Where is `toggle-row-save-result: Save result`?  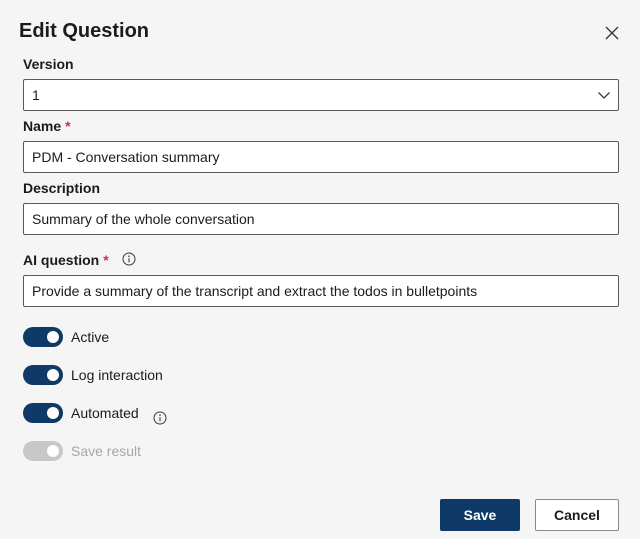 toggle-row-save-result: Save result is located at coordinates (82, 451).